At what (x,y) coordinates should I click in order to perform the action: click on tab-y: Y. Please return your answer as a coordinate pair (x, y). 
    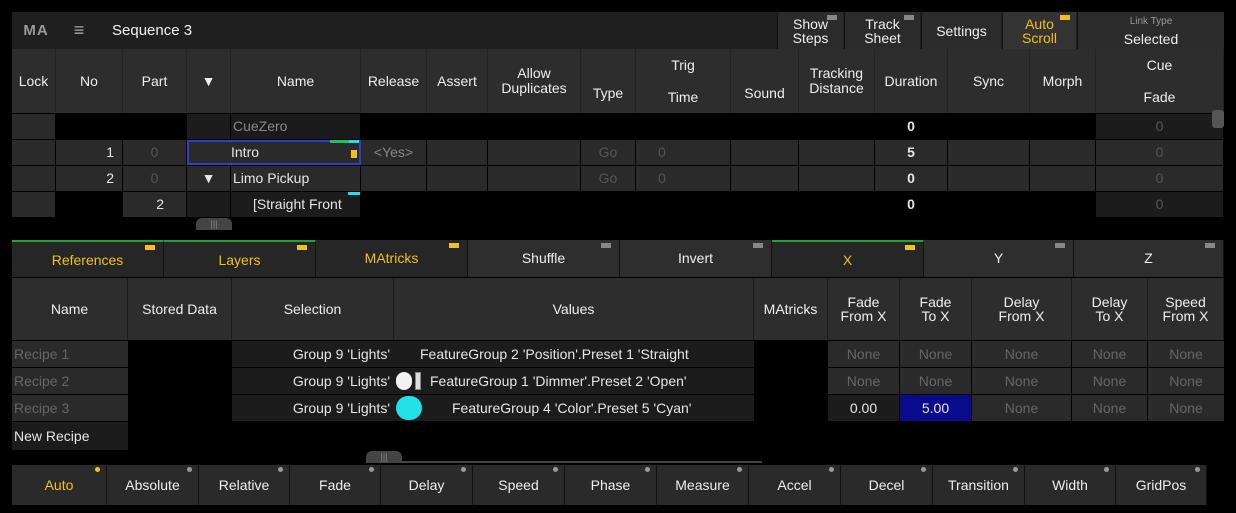
    Looking at the image, I should click on (999, 258).